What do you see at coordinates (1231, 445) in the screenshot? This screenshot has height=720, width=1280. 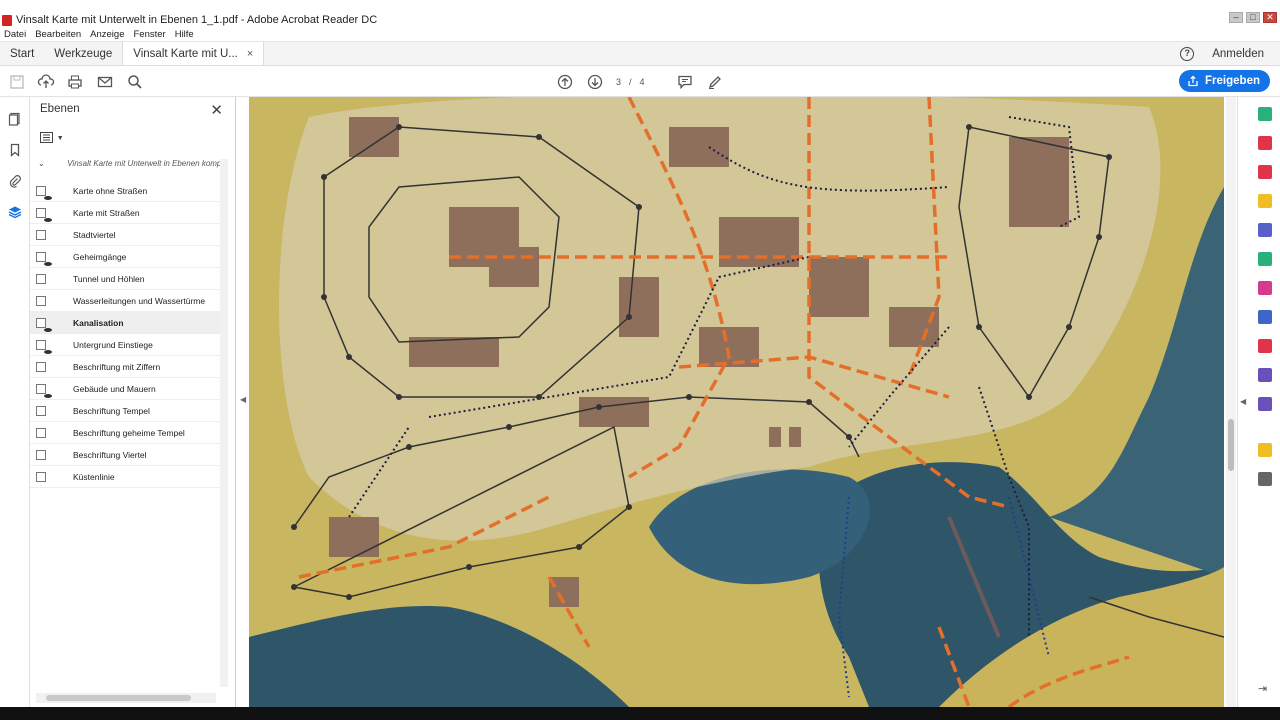 I see `document-scroll-thumb` at bounding box center [1231, 445].